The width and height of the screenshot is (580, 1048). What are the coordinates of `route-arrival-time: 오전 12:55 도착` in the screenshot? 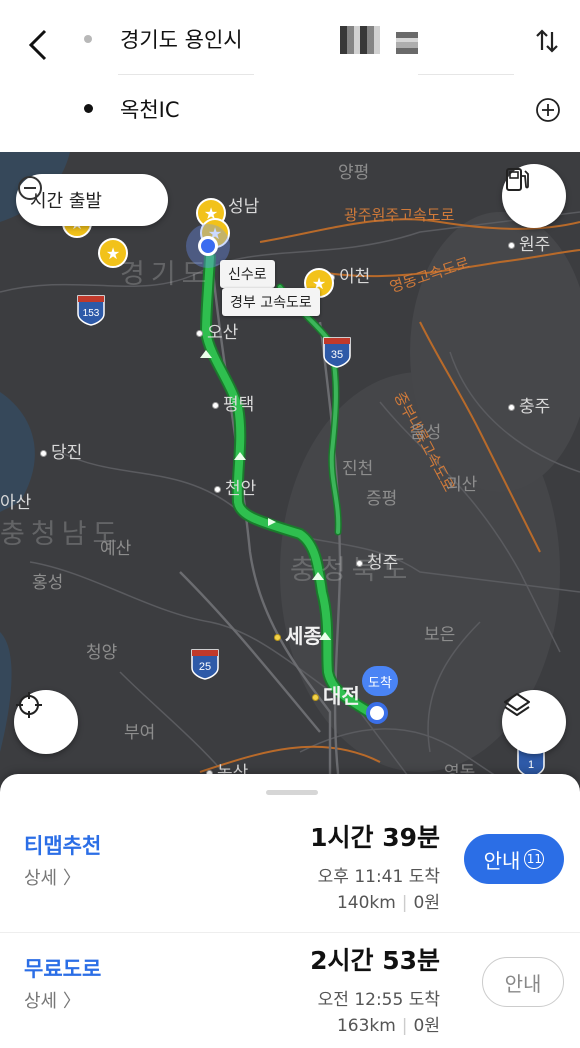 It's located at (378, 1000).